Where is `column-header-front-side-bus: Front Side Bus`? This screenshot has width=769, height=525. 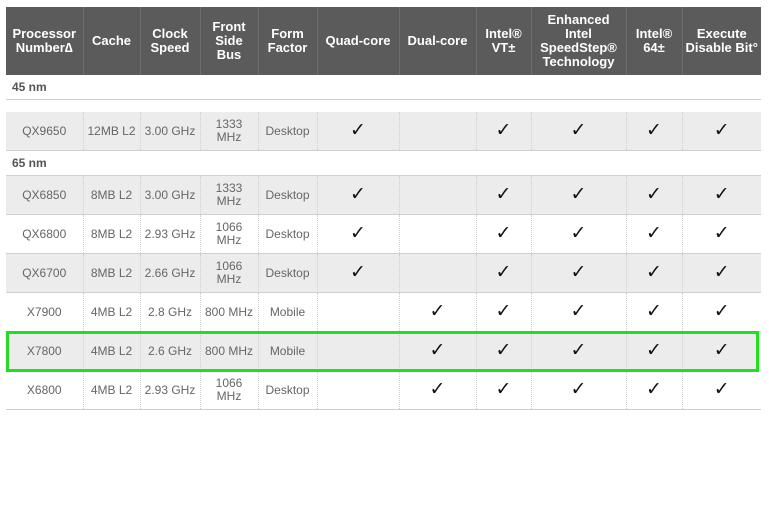
column-header-front-side-bus: Front Side Bus is located at coordinates (229, 41).